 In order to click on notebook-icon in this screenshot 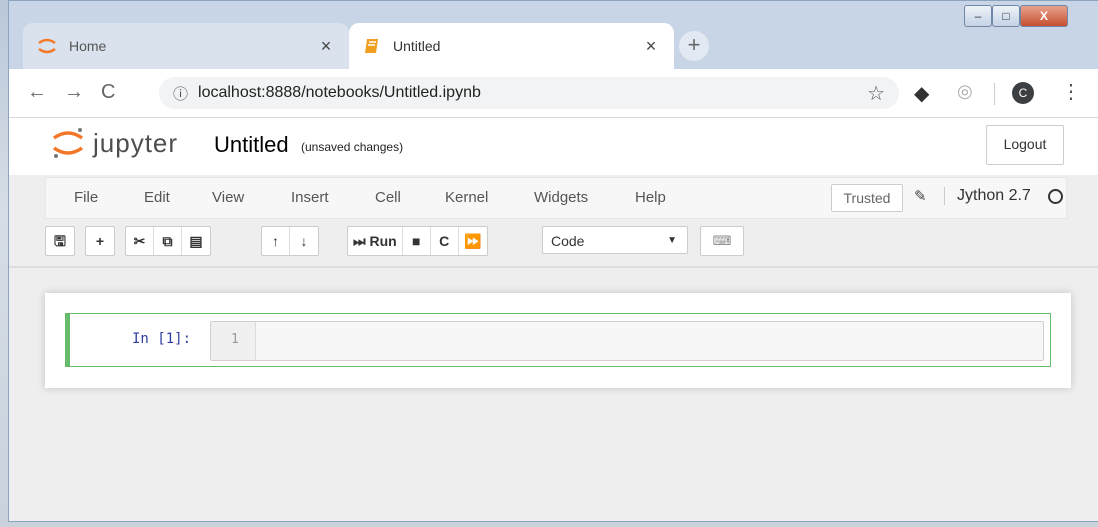, I will do `click(371, 46)`.